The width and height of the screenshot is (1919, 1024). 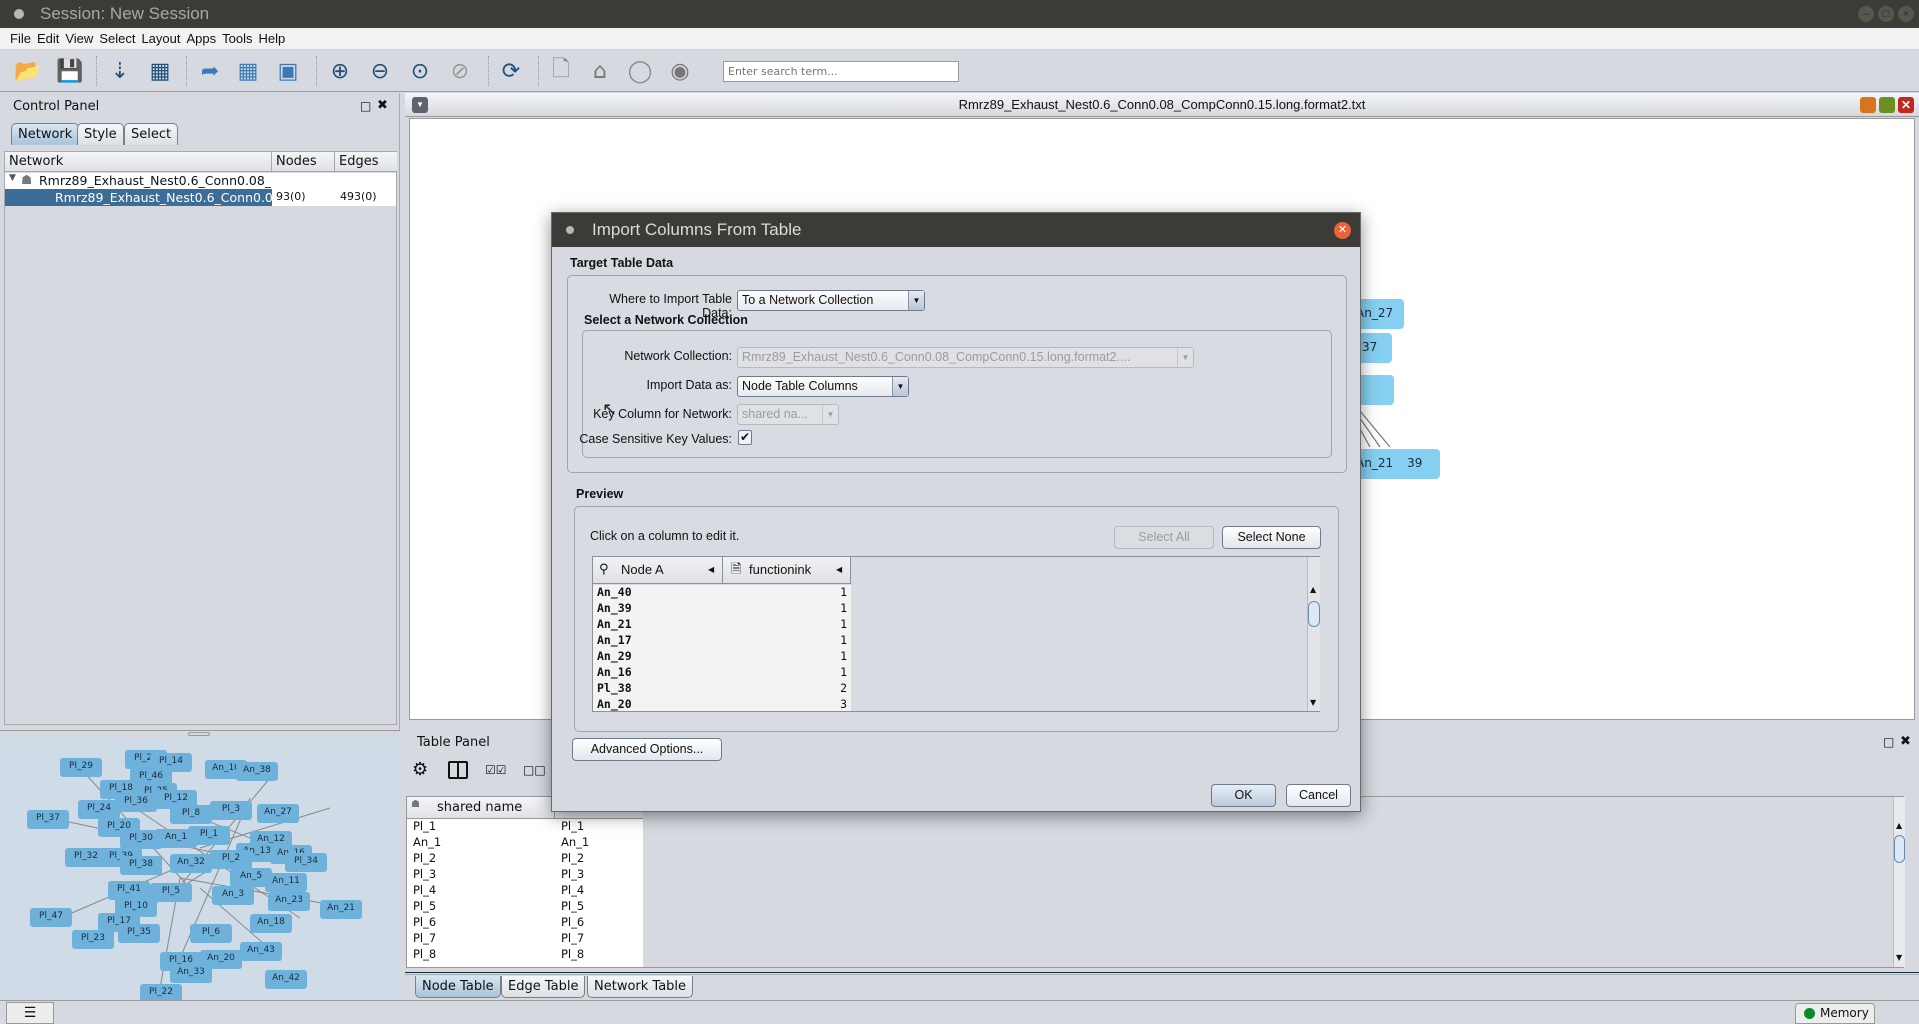 What do you see at coordinates (458, 770) in the screenshot?
I see `show-columns-icon` at bounding box center [458, 770].